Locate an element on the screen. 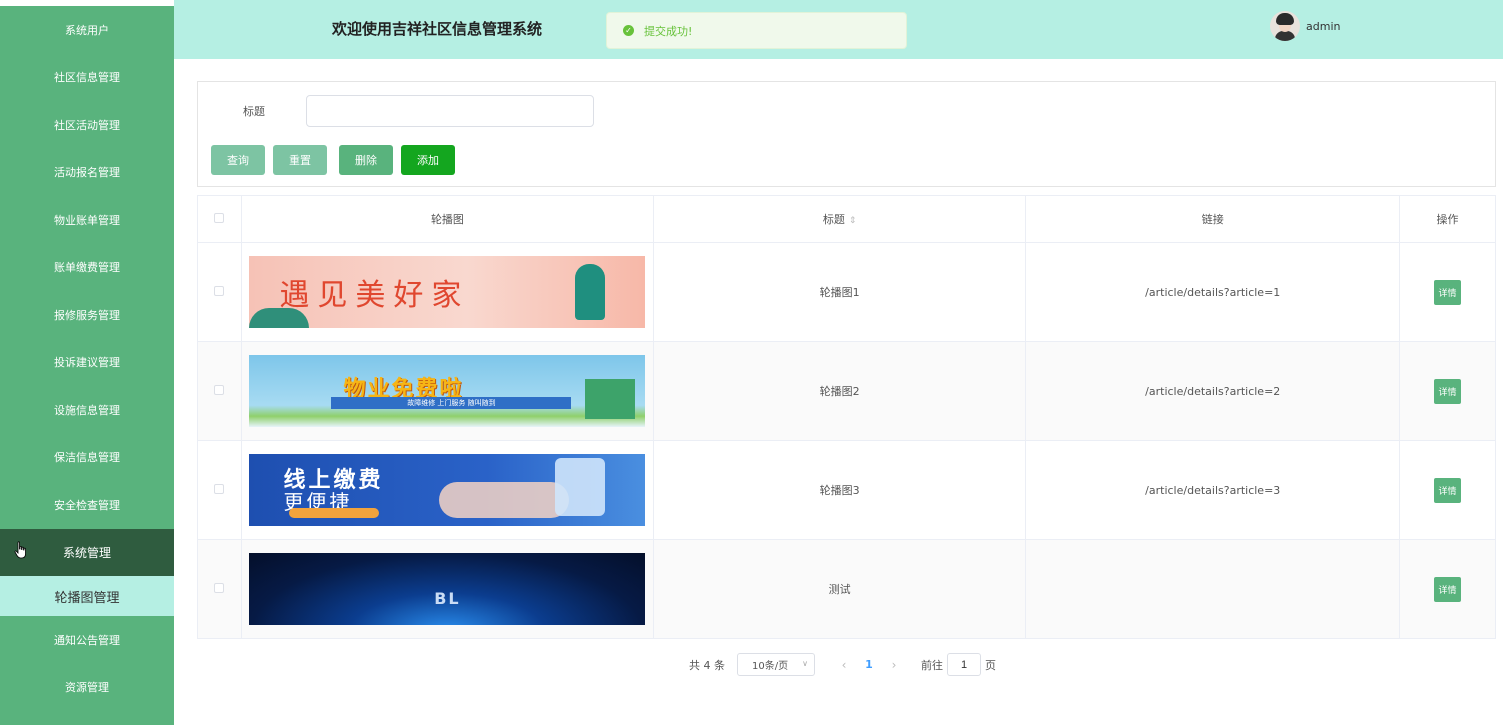  goto-label: 前往 is located at coordinates (932, 665).